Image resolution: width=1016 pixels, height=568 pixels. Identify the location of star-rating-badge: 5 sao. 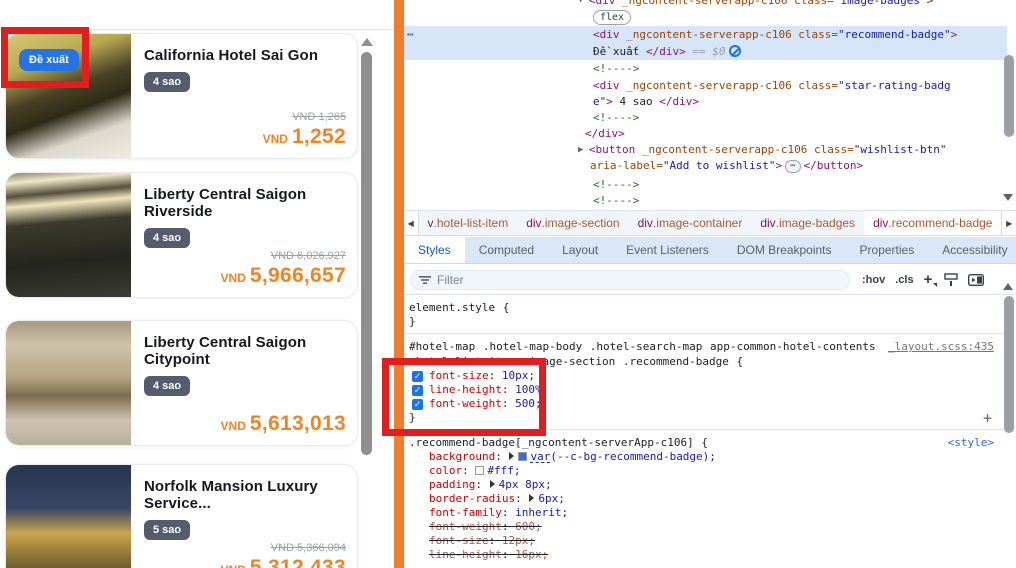
(167, 530).